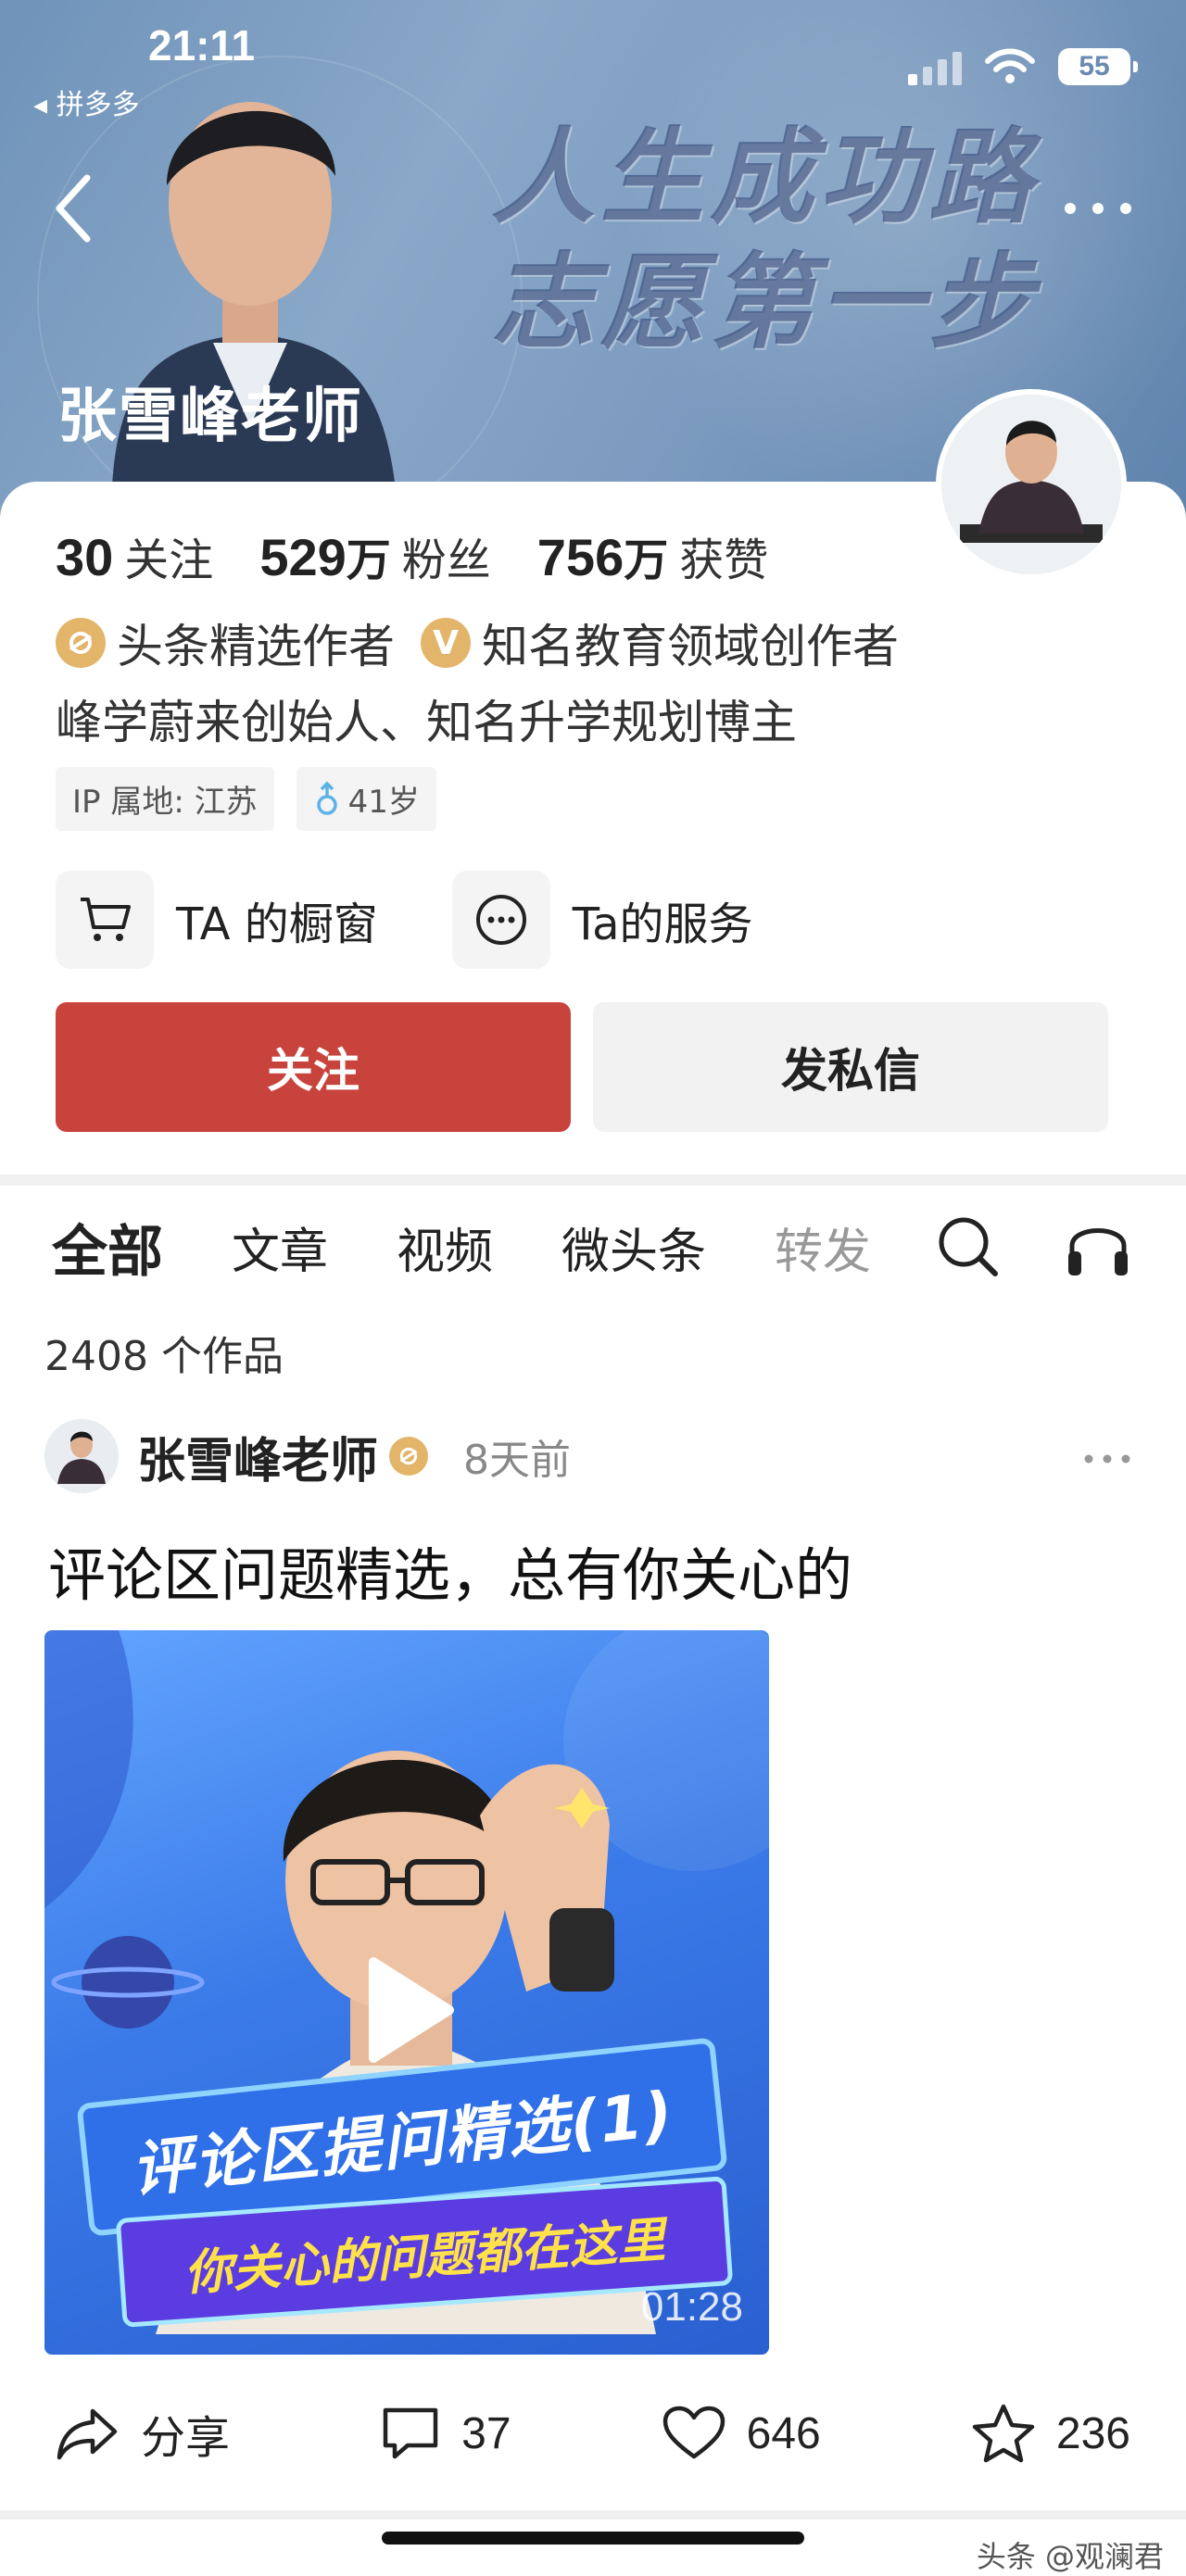 The height and width of the screenshot is (2576, 1186). I want to click on tab-micro-posts: 微头条, so click(633, 1247).